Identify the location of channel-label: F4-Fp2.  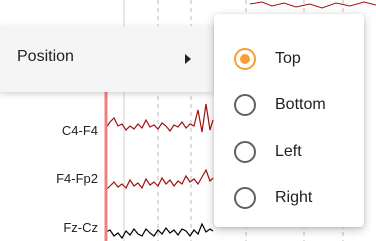
(77, 178).